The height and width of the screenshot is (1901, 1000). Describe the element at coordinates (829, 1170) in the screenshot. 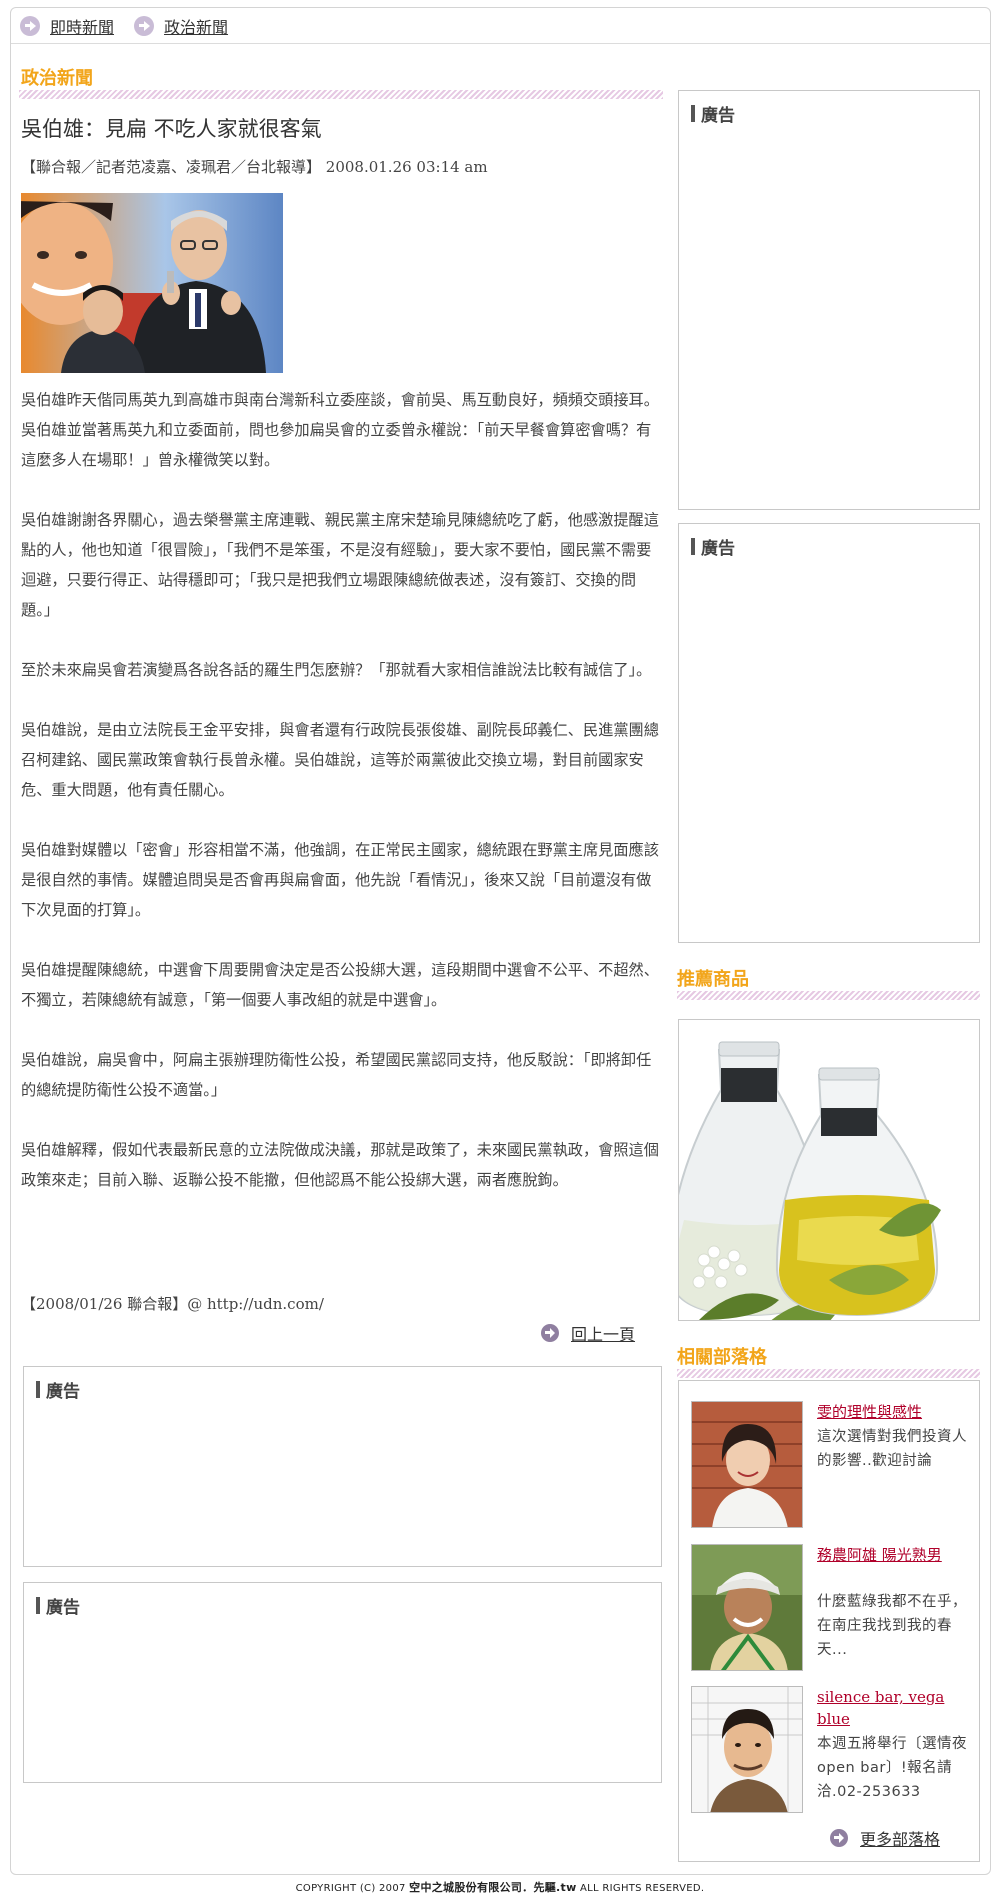

I see `product-image` at that location.